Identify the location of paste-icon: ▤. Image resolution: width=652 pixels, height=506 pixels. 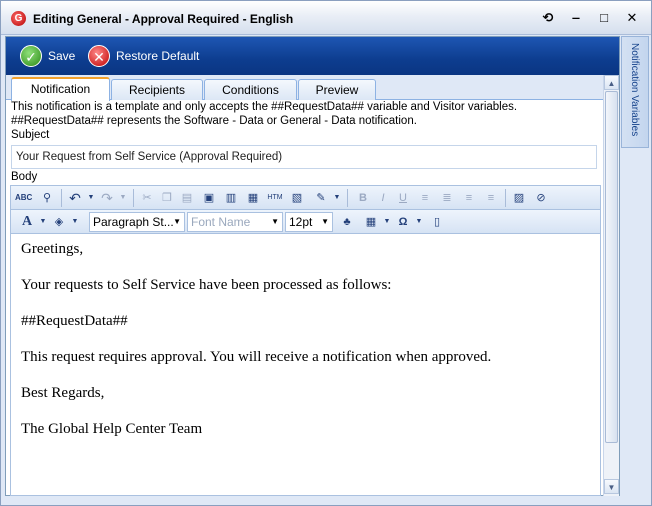
(187, 198).